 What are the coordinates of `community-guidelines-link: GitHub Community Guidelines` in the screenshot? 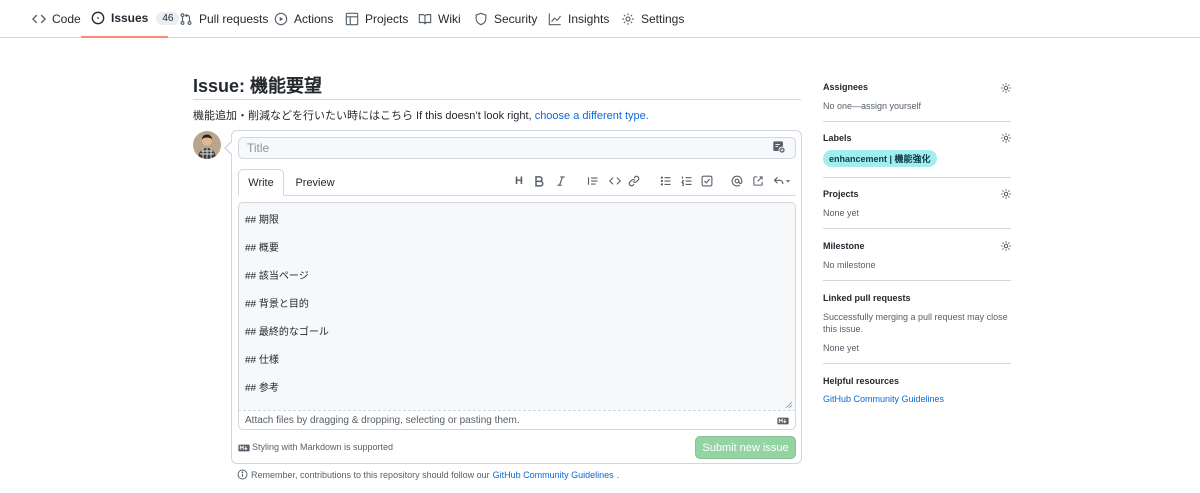 It's located at (553, 475).